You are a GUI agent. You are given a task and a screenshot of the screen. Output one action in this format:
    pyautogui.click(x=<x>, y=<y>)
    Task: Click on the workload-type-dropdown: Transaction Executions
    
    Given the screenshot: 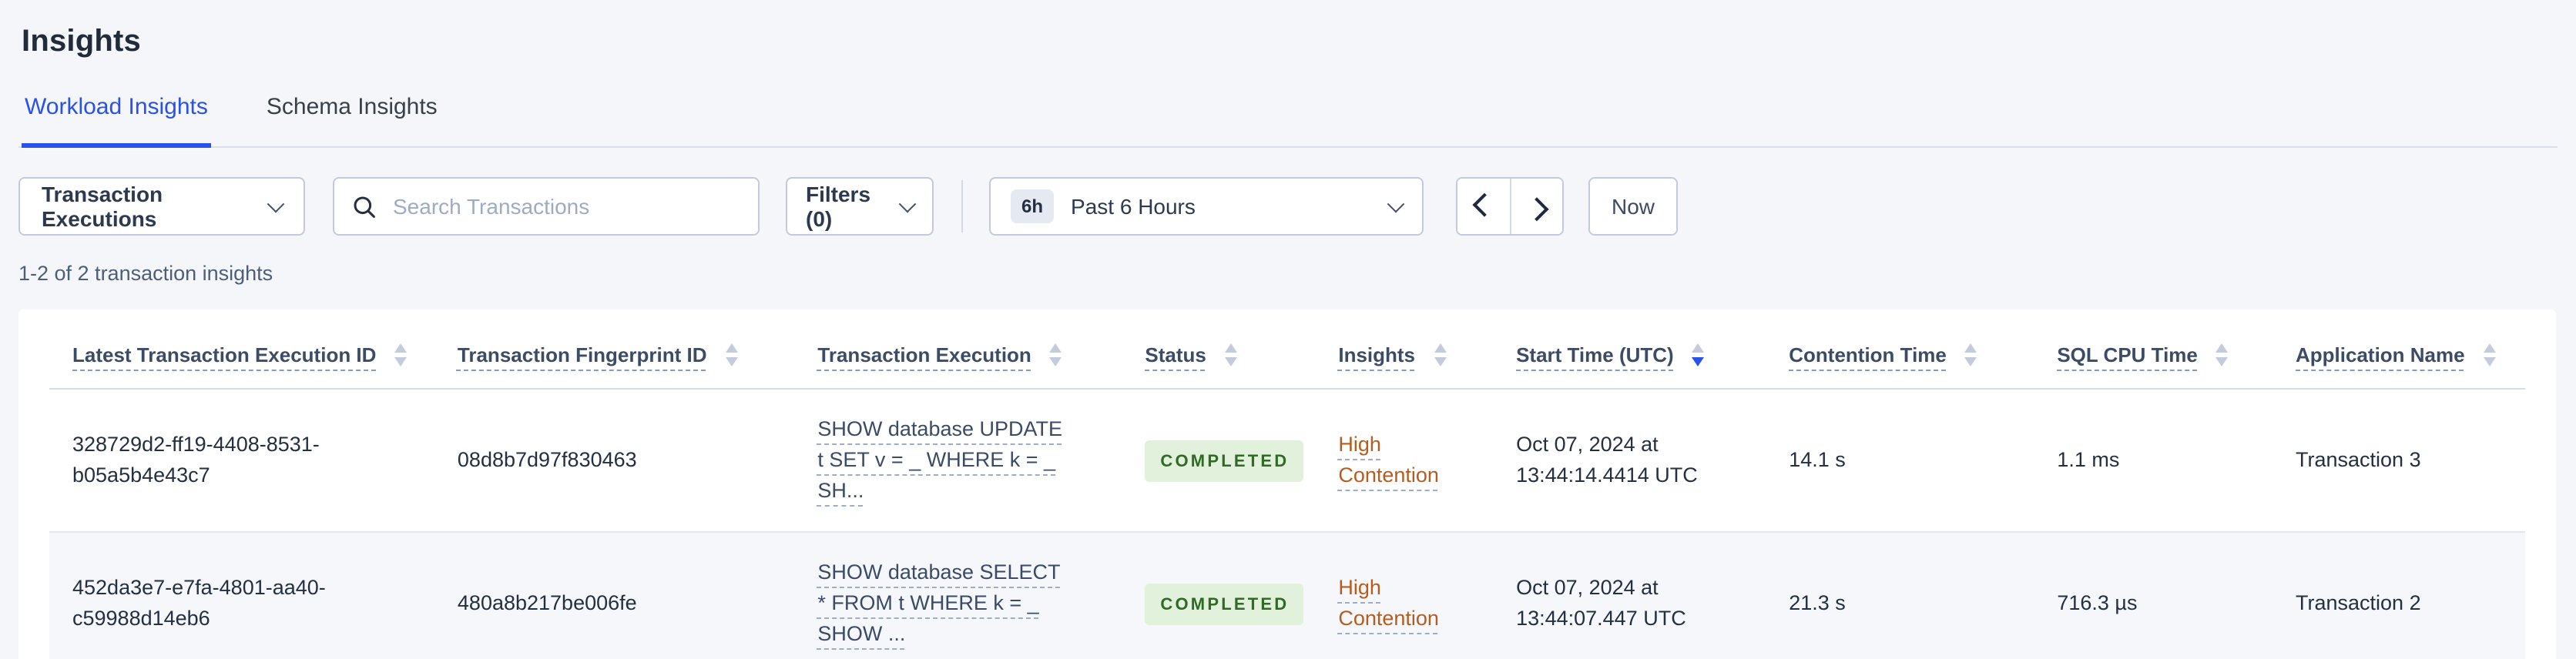 What is the action you would take?
    pyautogui.click(x=161, y=206)
    